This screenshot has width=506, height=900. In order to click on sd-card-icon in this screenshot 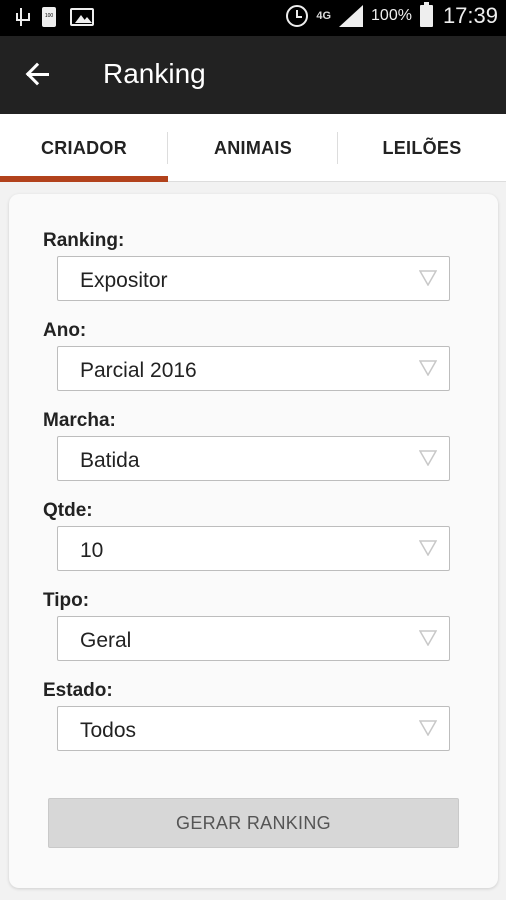, I will do `click(49, 17)`.